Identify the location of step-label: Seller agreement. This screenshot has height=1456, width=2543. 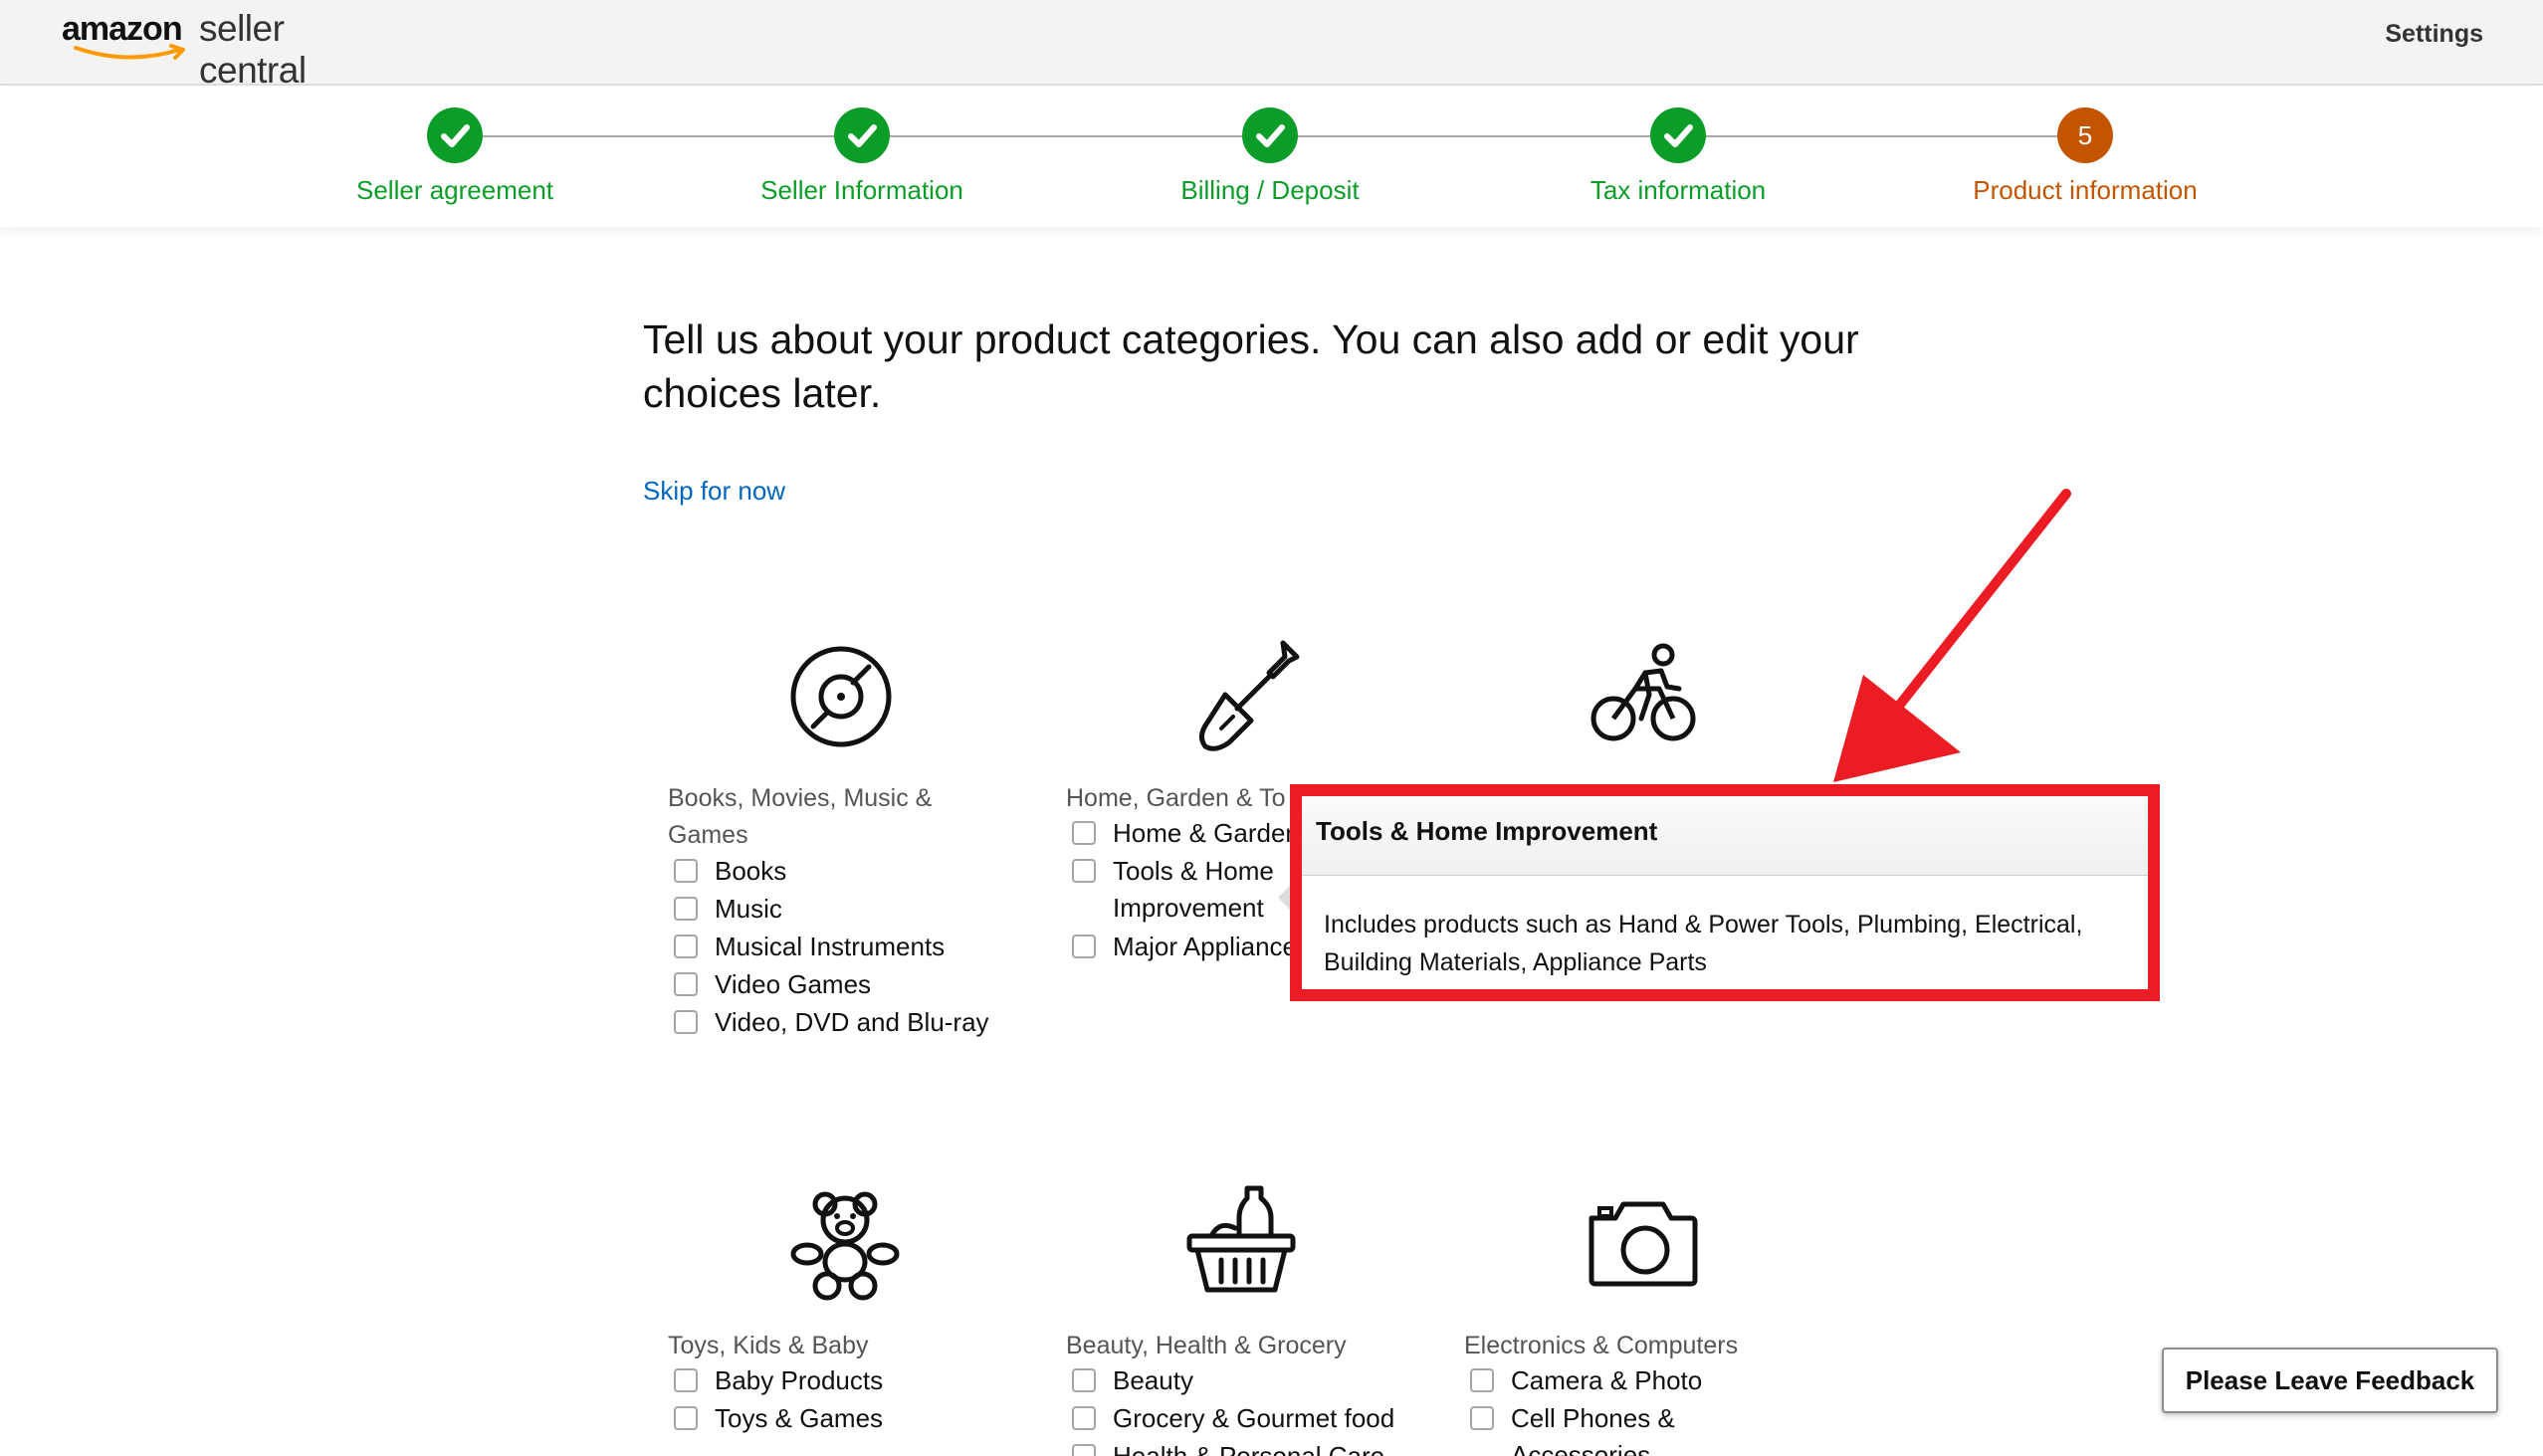
(454, 190).